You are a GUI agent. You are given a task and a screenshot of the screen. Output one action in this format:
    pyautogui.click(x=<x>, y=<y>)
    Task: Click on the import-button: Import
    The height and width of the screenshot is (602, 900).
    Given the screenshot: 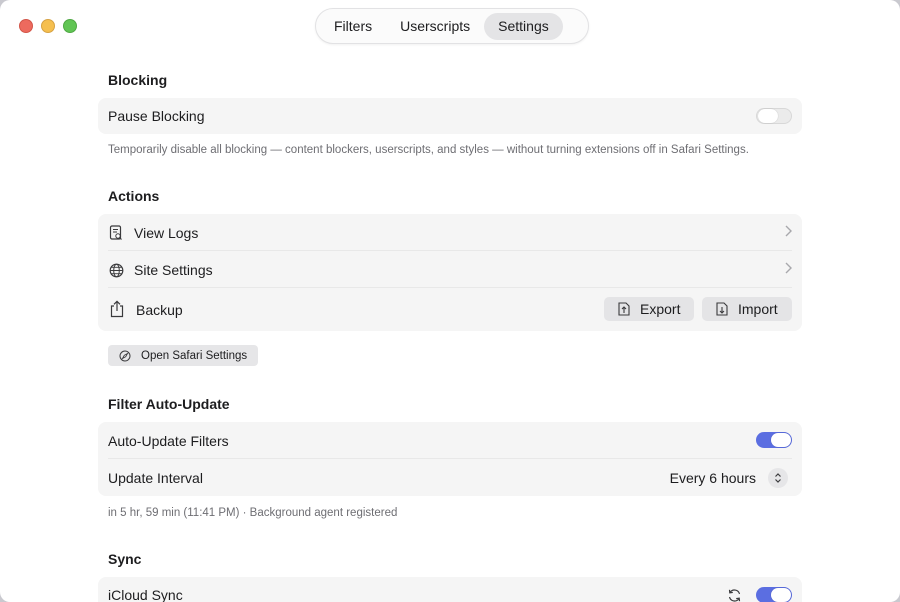 What is the action you would take?
    pyautogui.click(x=747, y=309)
    